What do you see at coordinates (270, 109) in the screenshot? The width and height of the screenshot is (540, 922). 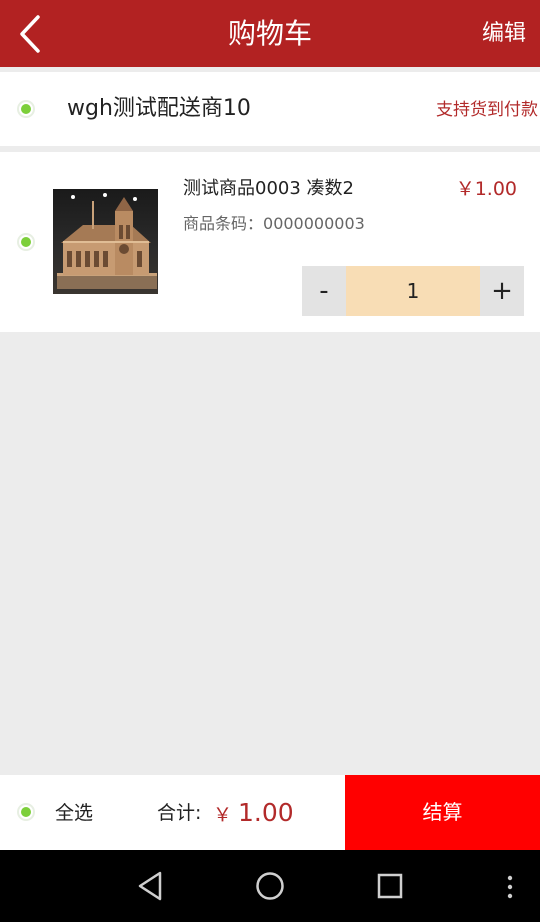 I see `shop-header-row: wgh测试配送商10 支持货到付款` at bounding box center [270, 109].